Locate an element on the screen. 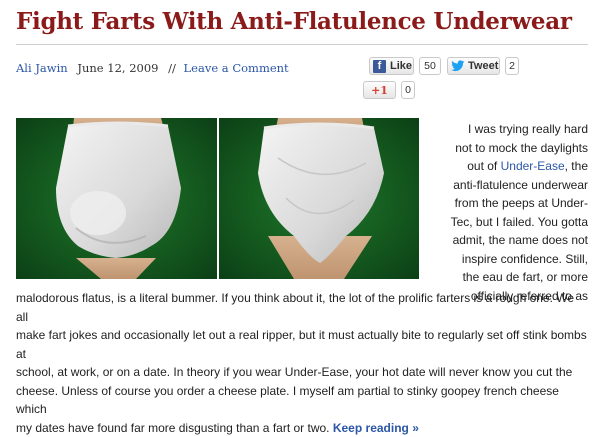 The height and width of the screenshot is (437, 600). article-text-fragment: out of is located at coordinates (482, 166).